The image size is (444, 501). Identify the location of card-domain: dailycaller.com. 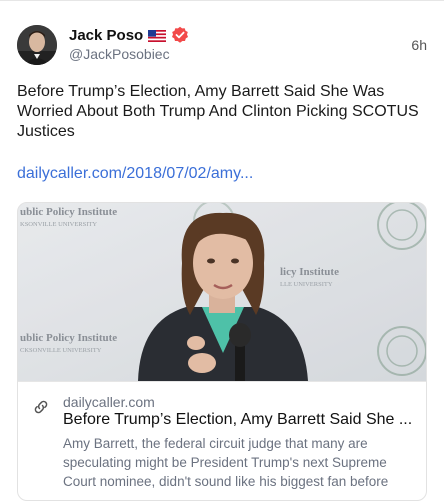
(109, 402).